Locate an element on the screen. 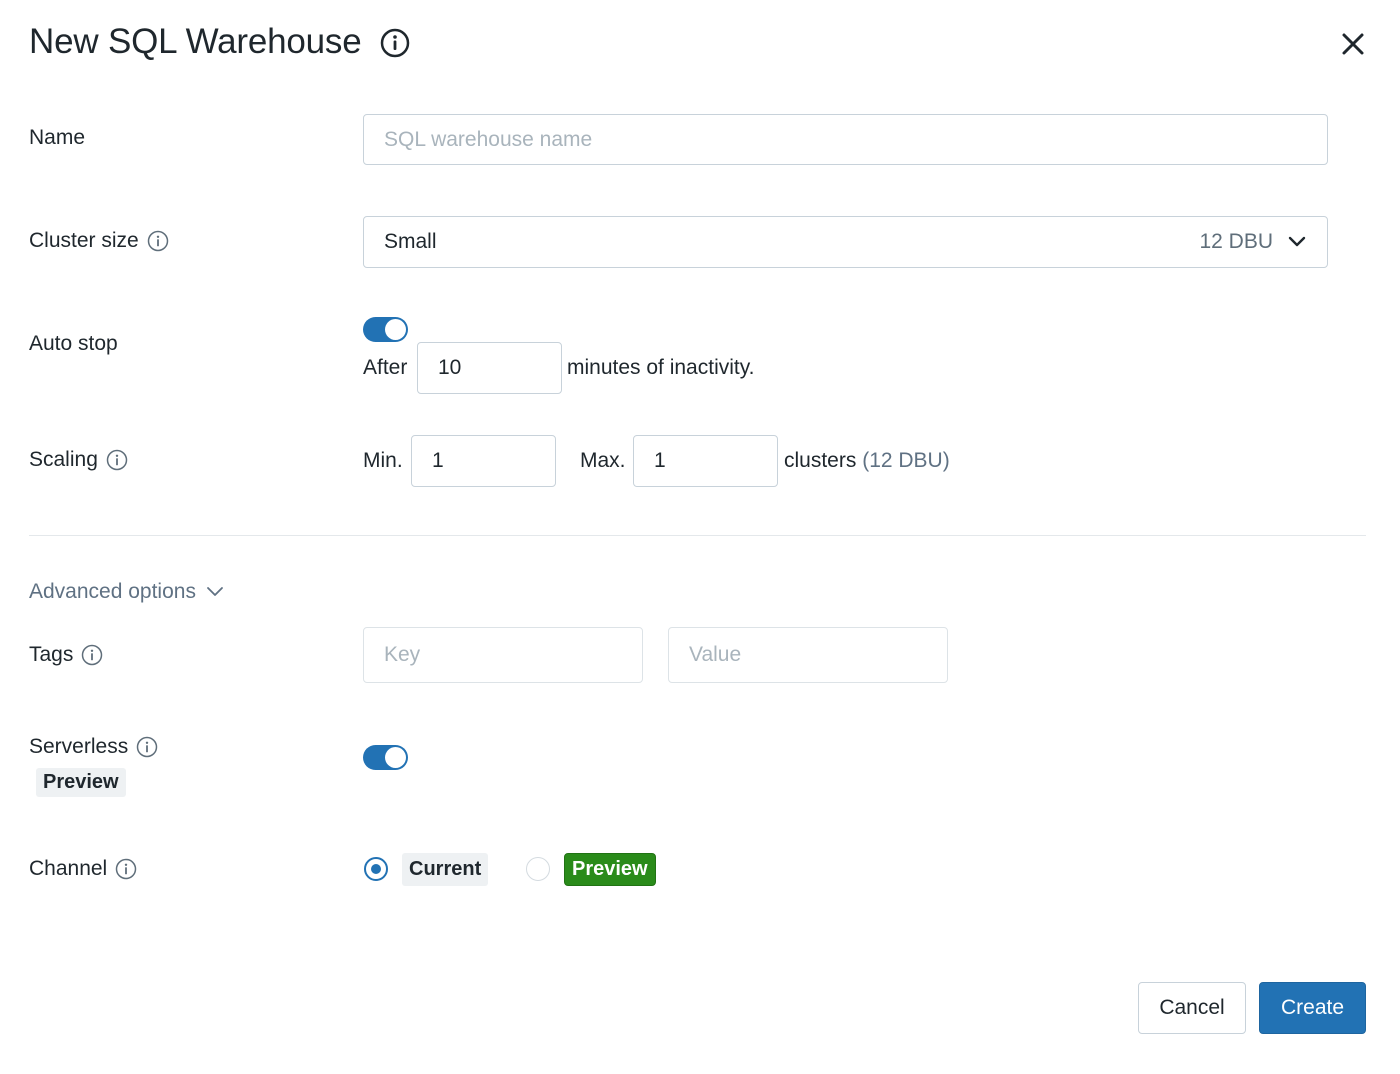 The height and width of the screenshot is (1074, 1400). channel-preview-radio is located at coordinates (538, 869).